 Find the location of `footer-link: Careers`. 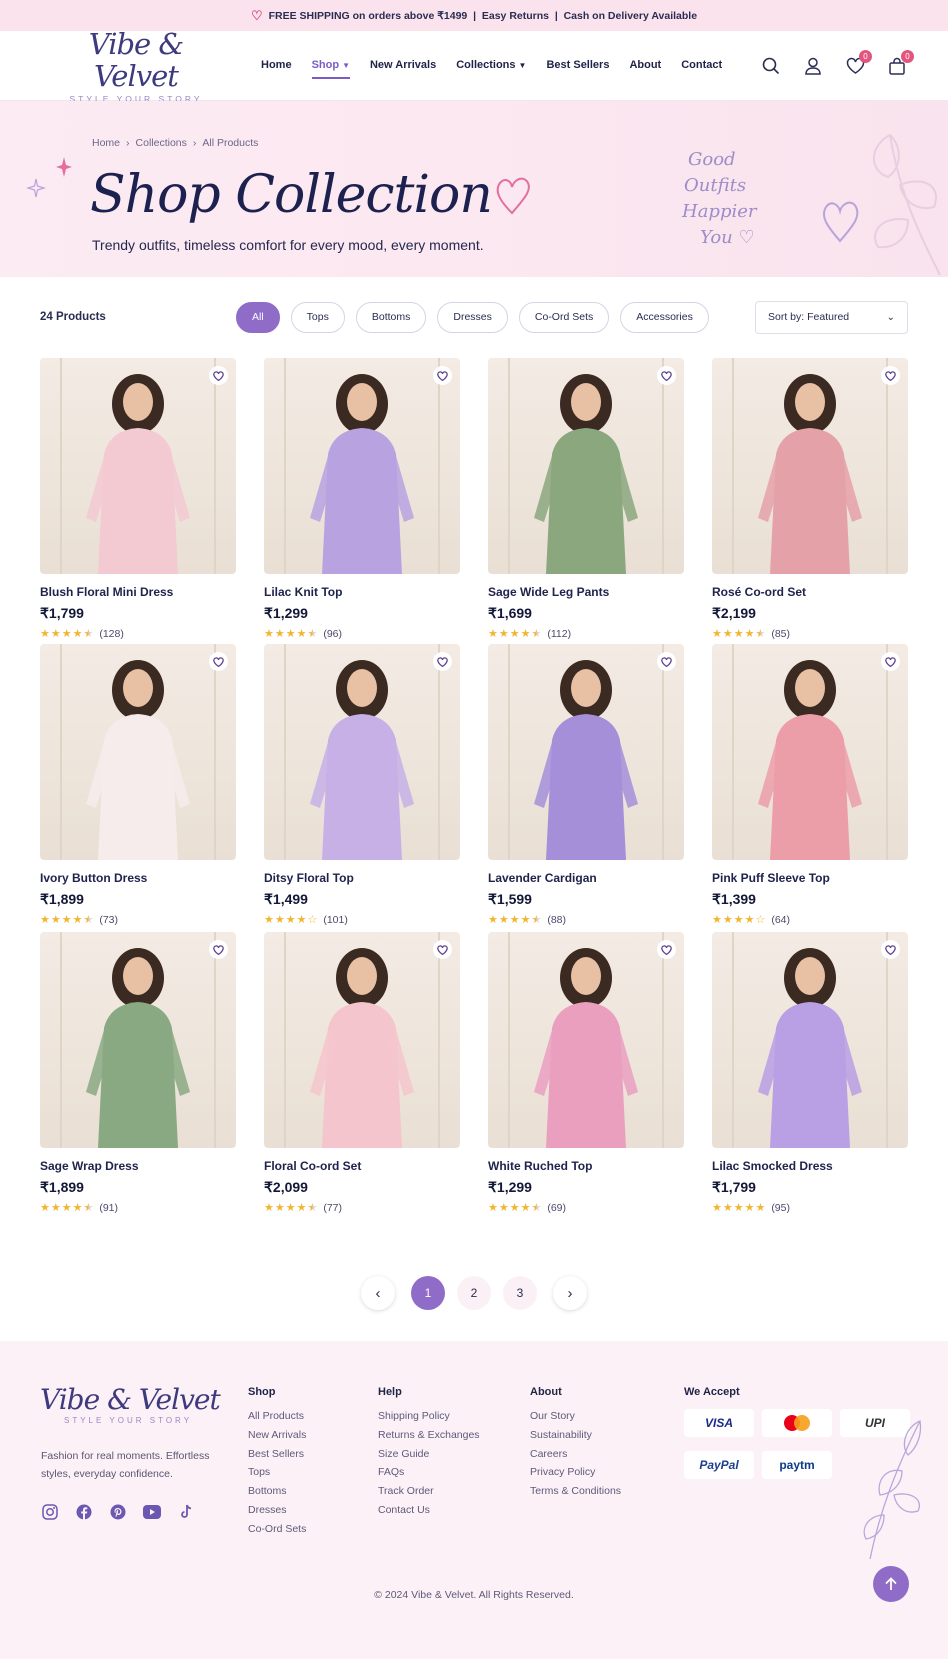

footer-link: Careers is located at coordinates (575, 1454).